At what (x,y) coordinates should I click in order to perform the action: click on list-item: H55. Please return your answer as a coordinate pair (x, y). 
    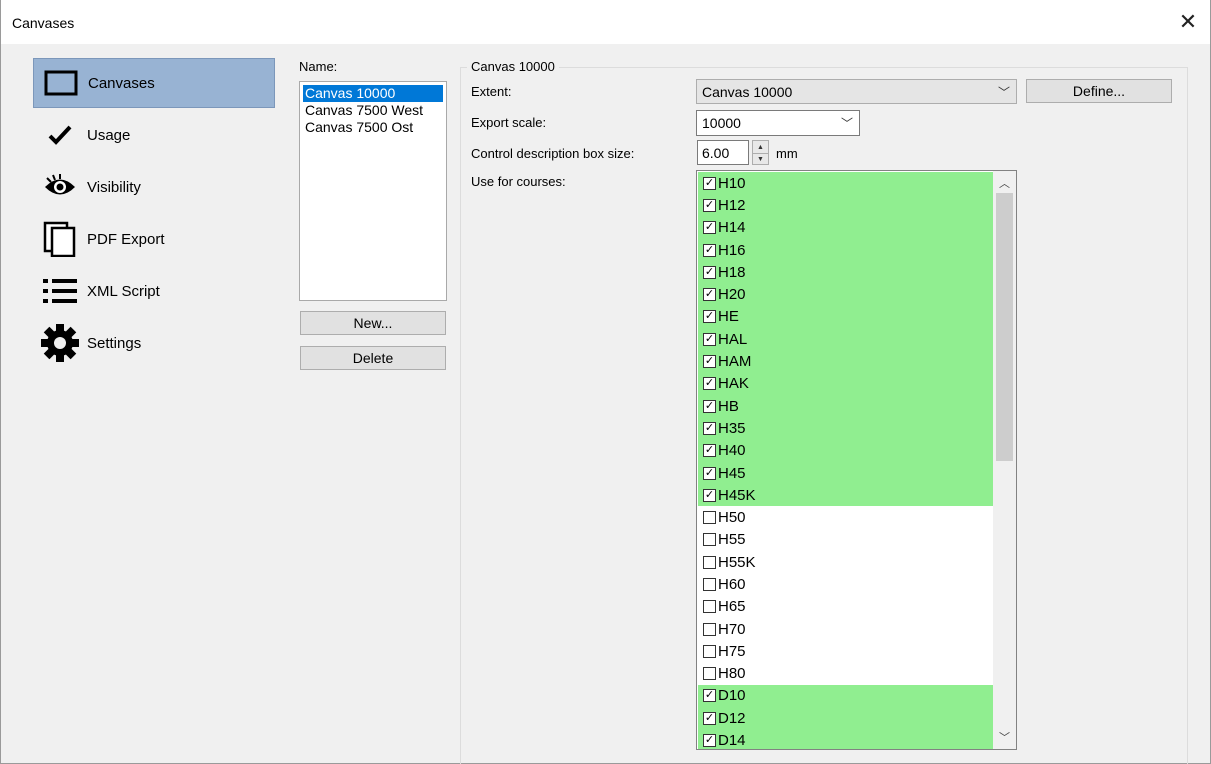
    Looking at the image, I should click on (845, 540).